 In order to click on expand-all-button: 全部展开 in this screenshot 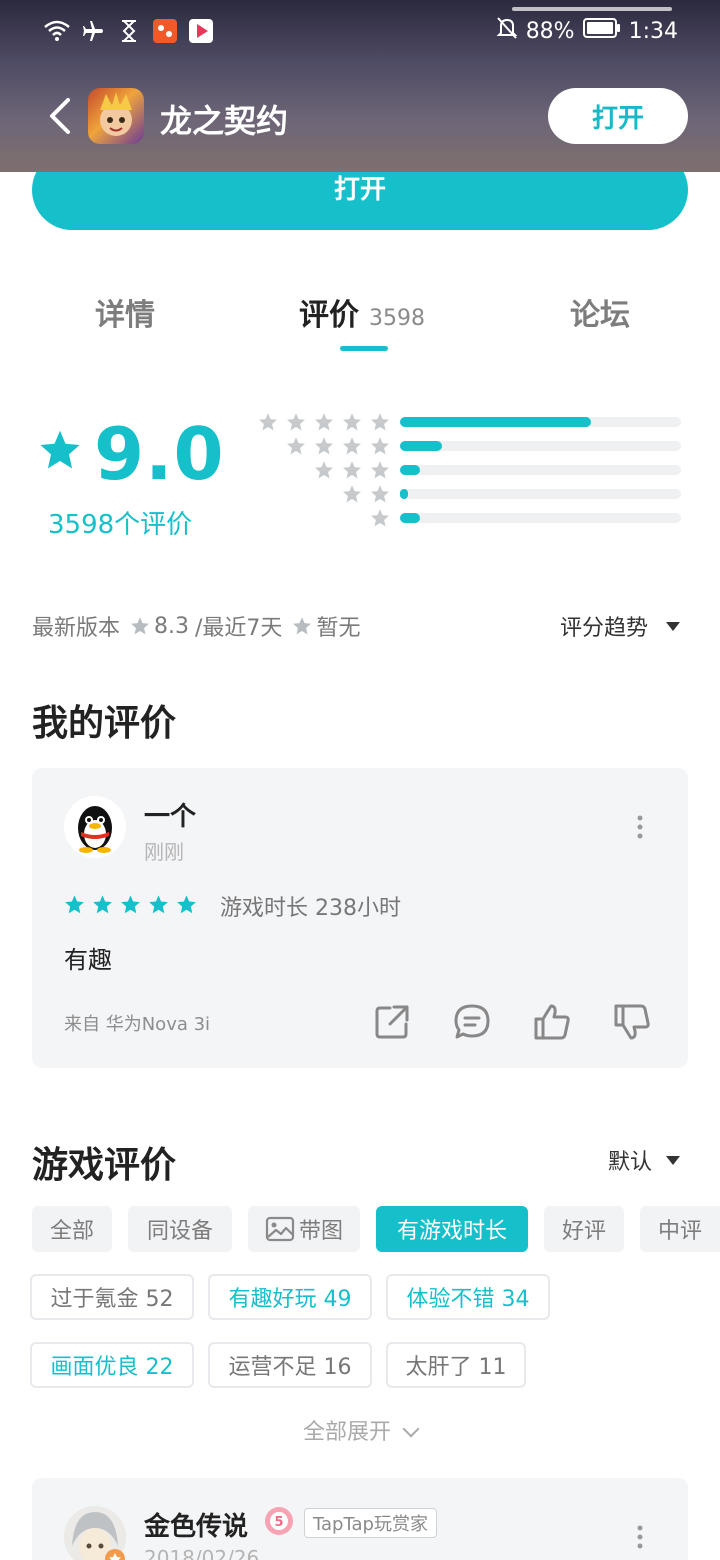, I will do `click(360, 1430)`.